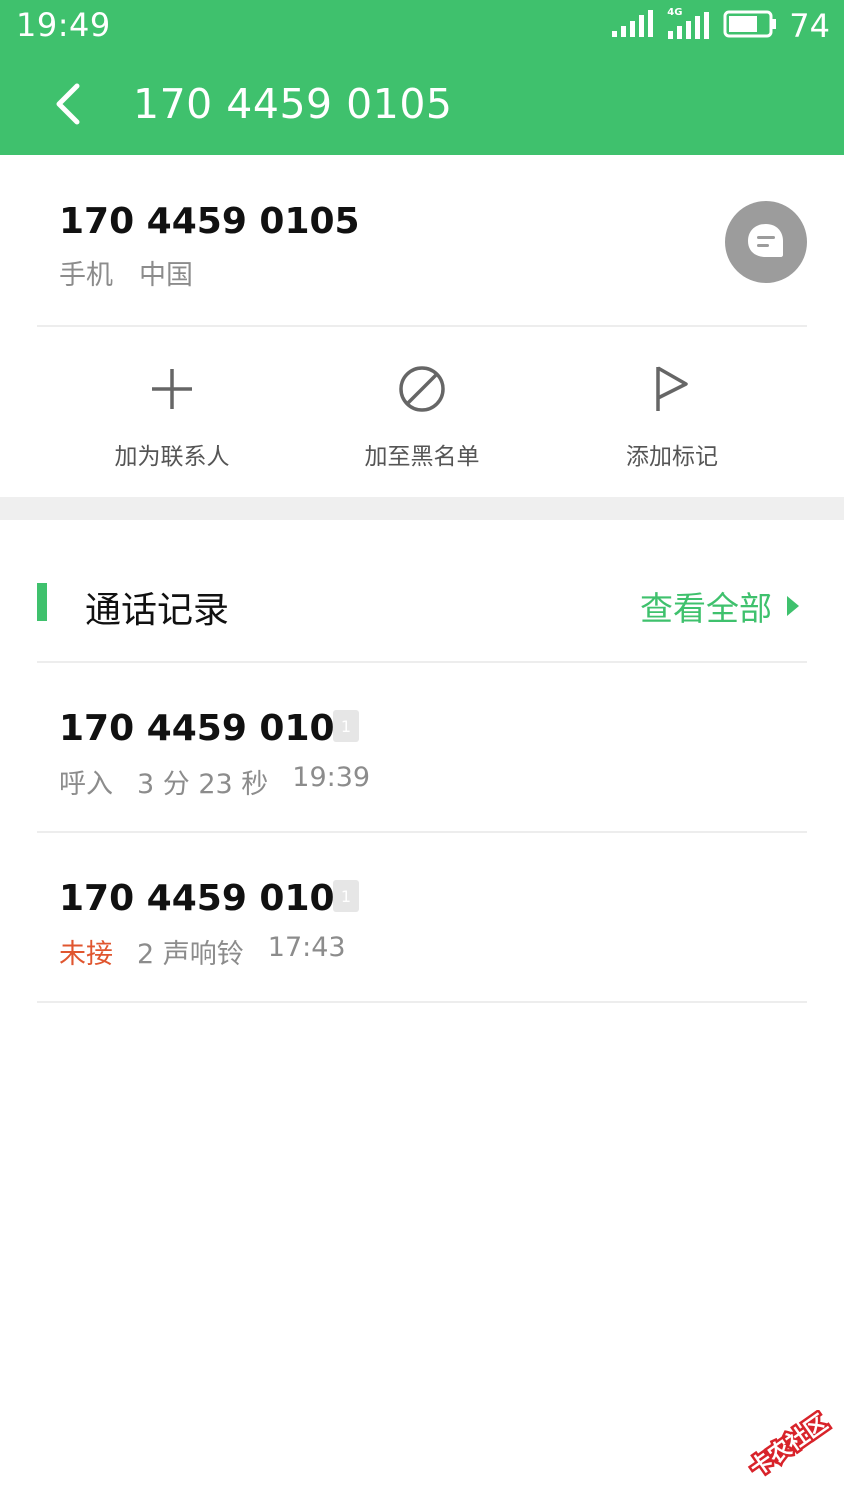  What do you see at coordinates (306, 947) in the screenshot?
I see `call-time: 17:43` at bounding box center [306, 947].